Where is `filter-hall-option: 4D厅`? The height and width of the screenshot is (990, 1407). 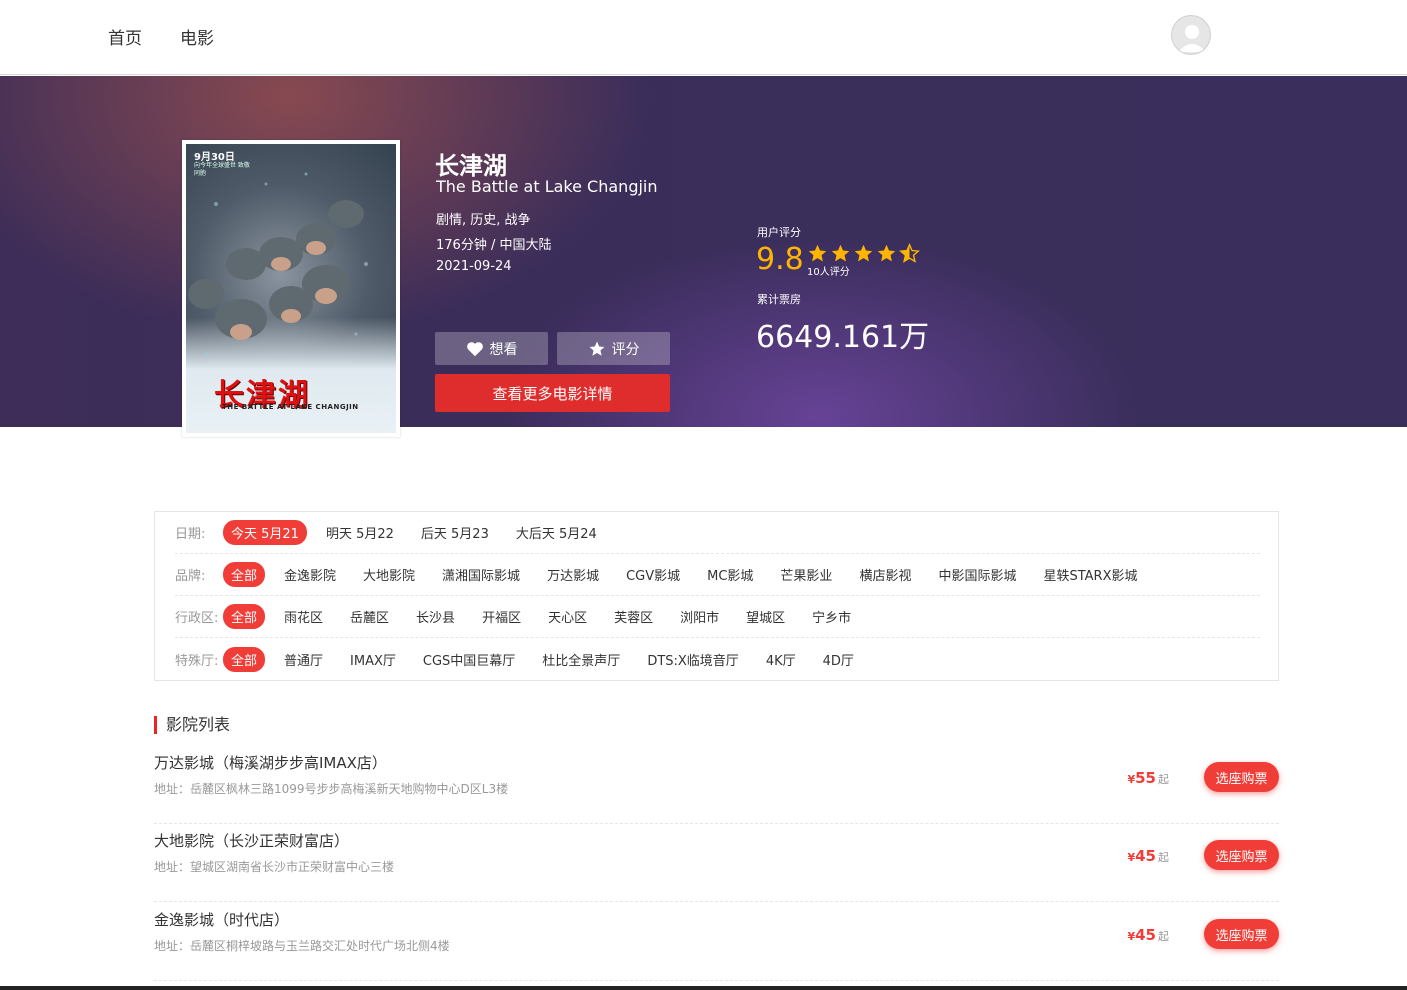
filter-hall-option: 4D厅 is located at coordinates (838, 659).